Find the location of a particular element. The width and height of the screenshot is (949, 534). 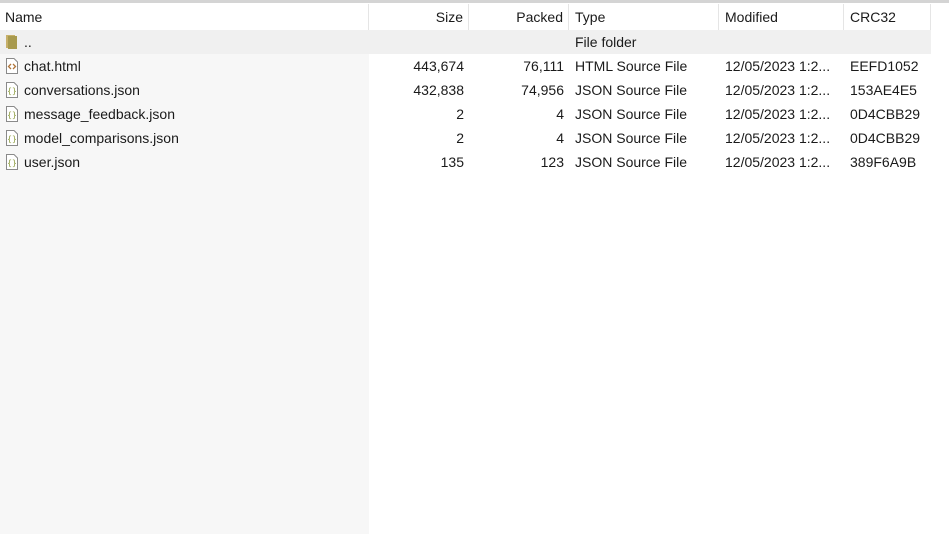

file-size: 432,838 is located at coordinates (438, 90).